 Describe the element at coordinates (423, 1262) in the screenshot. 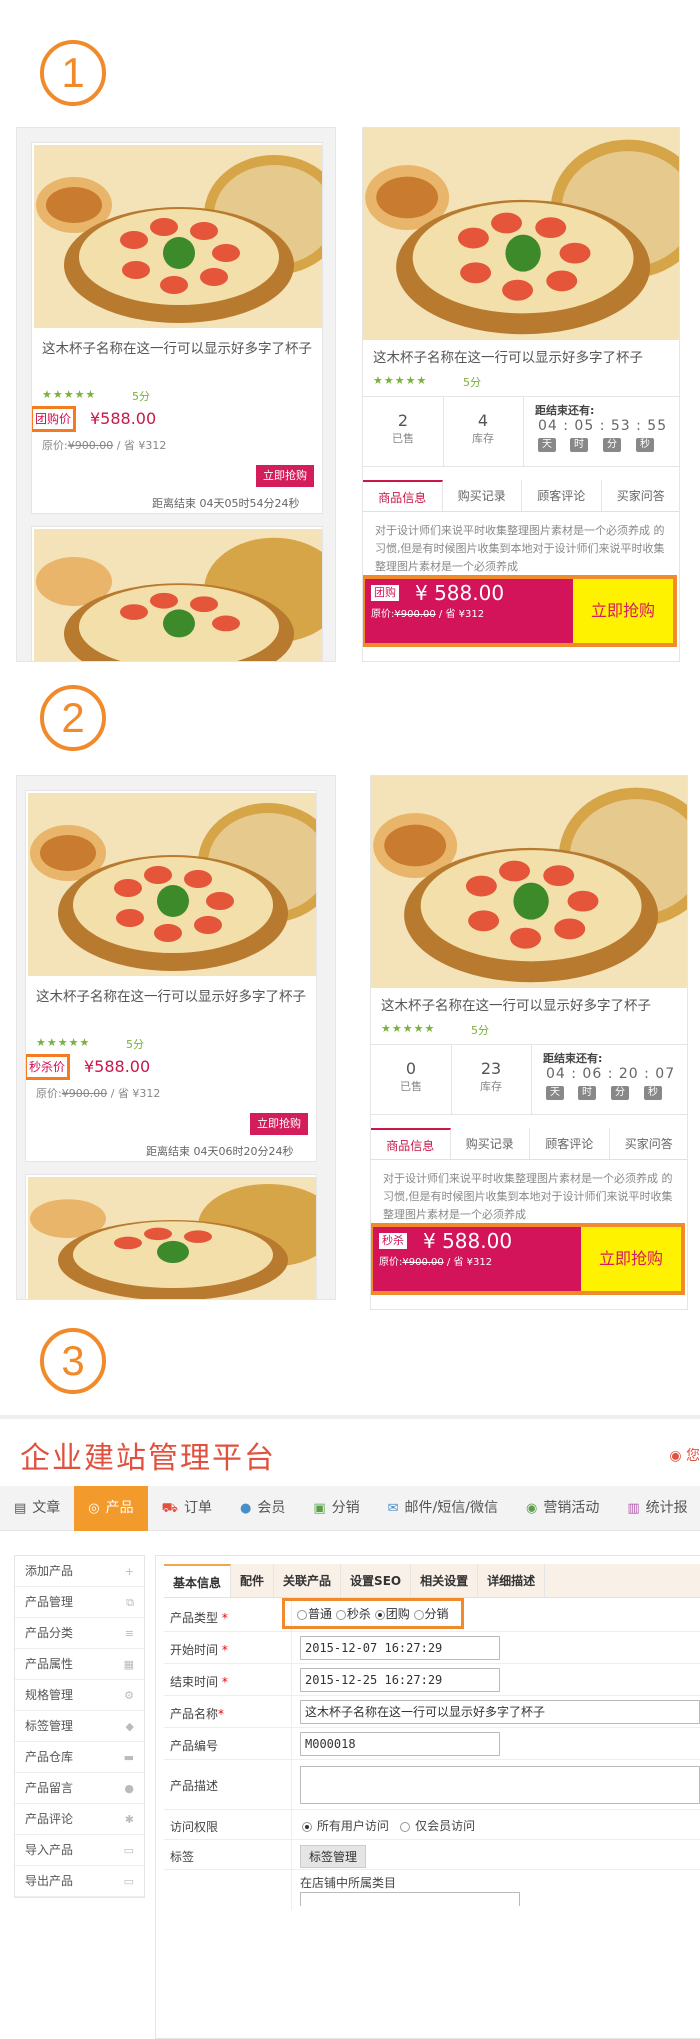

I see `buy-bar-orig-value: ¥900.00` at that location.